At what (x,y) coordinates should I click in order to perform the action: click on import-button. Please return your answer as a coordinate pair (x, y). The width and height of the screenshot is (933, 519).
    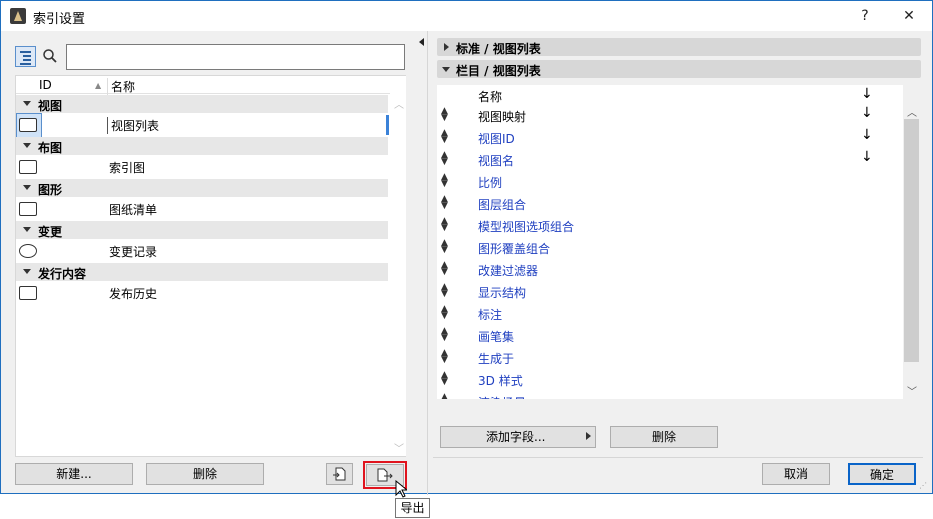
    Looking at the image, I should click on (339, 474).